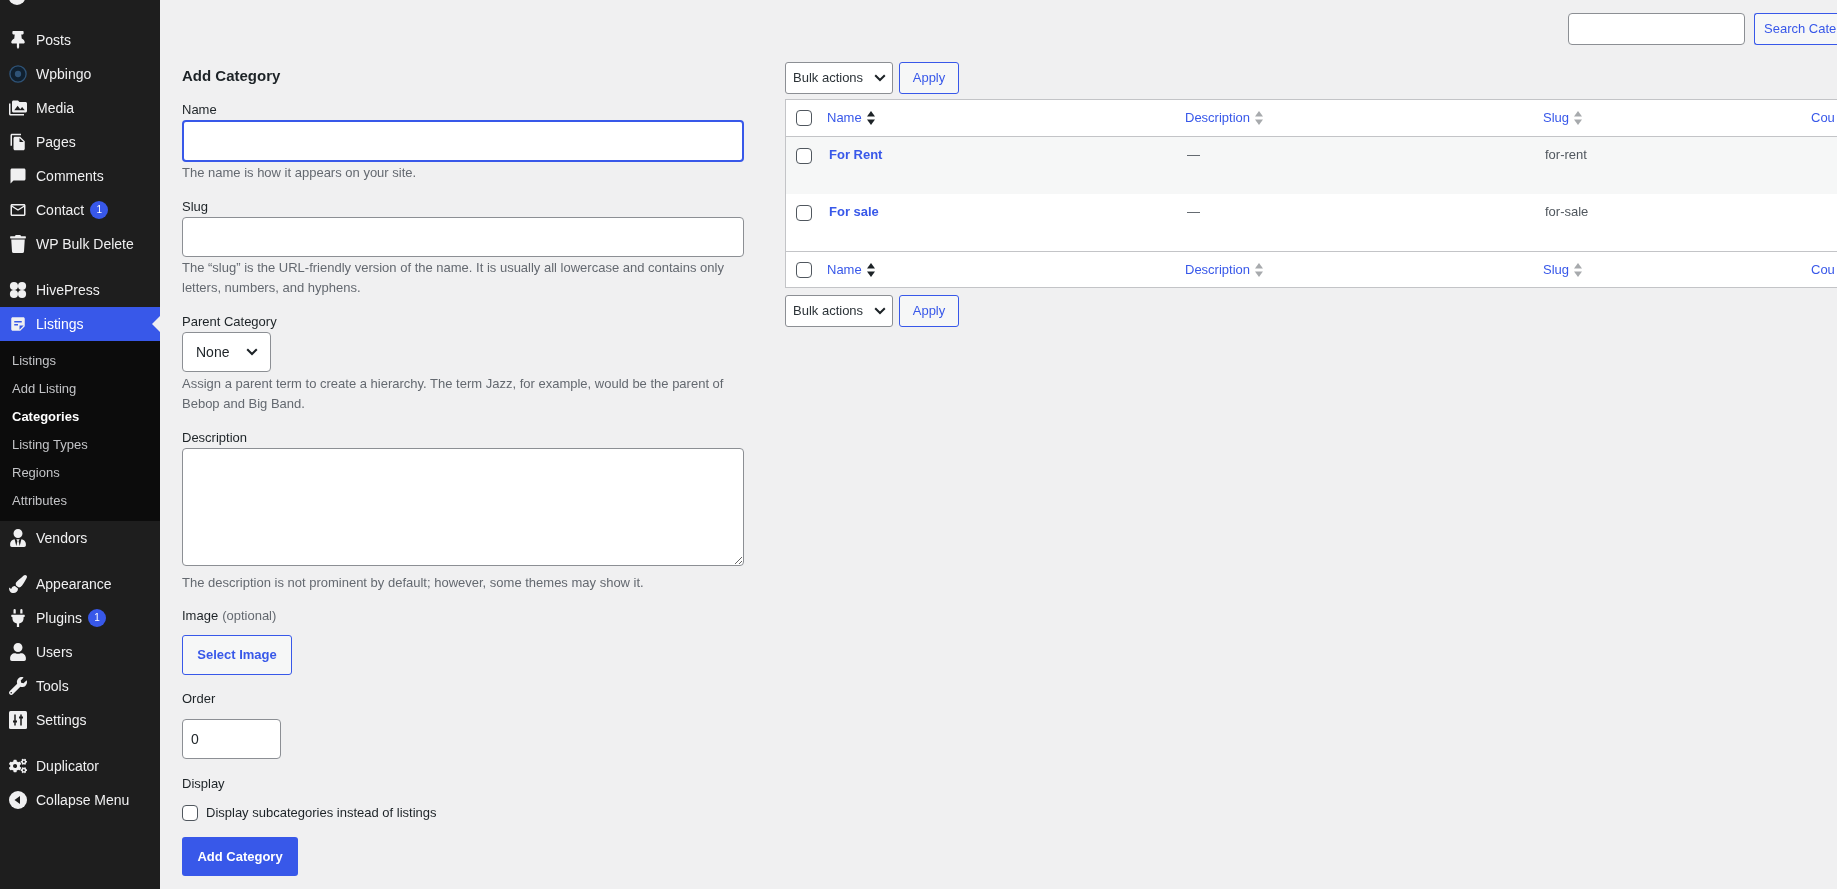 This screenshot has width=1837, height=889. What do you see at coordinates (18, 686) in the screenshot?
I see `wrench-icon` at bounding box center [18, 686].